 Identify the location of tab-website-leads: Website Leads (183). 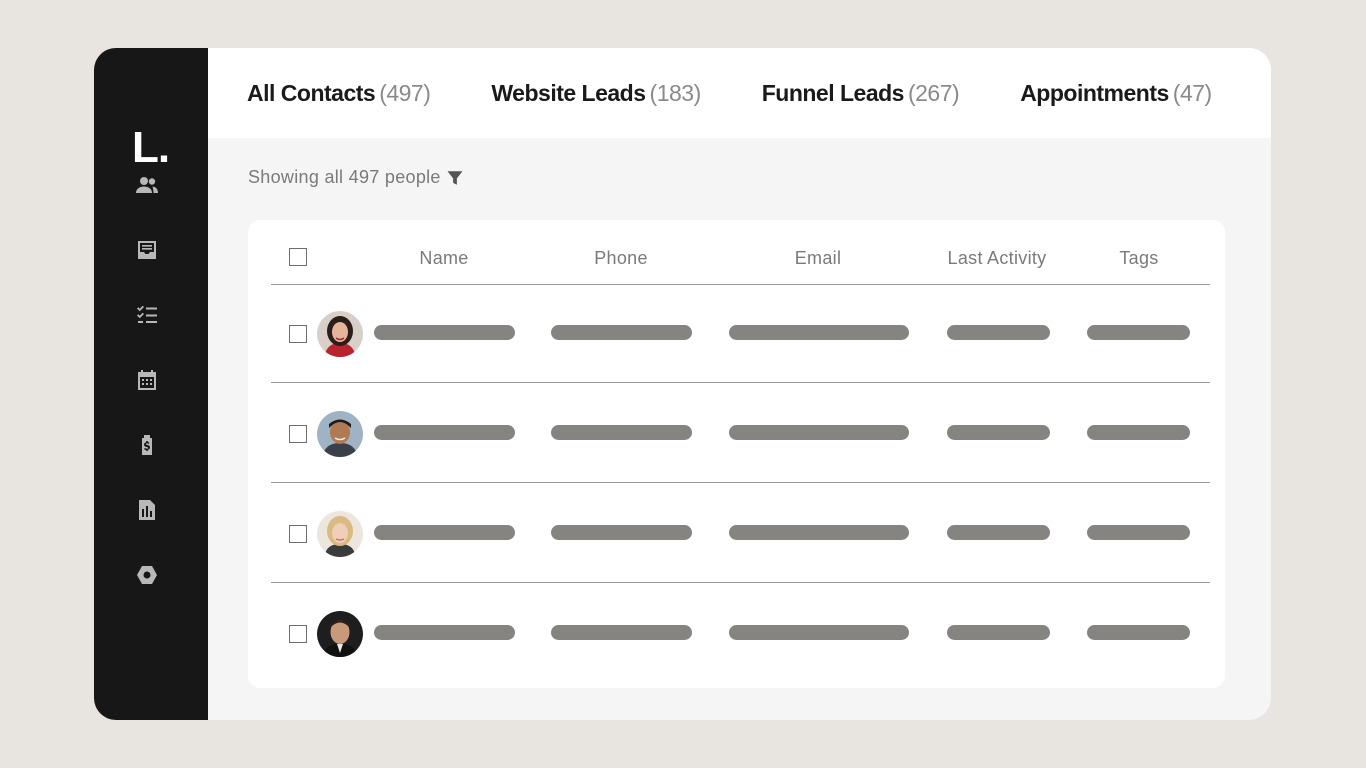
(596, 93).